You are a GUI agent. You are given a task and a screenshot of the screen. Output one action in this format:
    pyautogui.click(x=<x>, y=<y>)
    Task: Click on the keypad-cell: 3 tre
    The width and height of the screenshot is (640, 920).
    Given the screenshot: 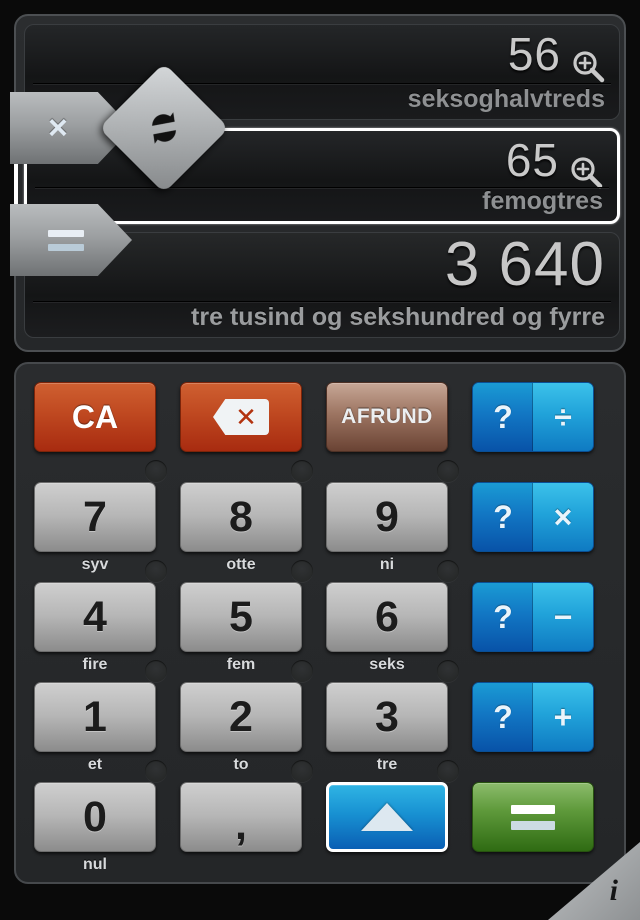 What is the action you would take?
    pyautogui.click(x=387, y=732)
    